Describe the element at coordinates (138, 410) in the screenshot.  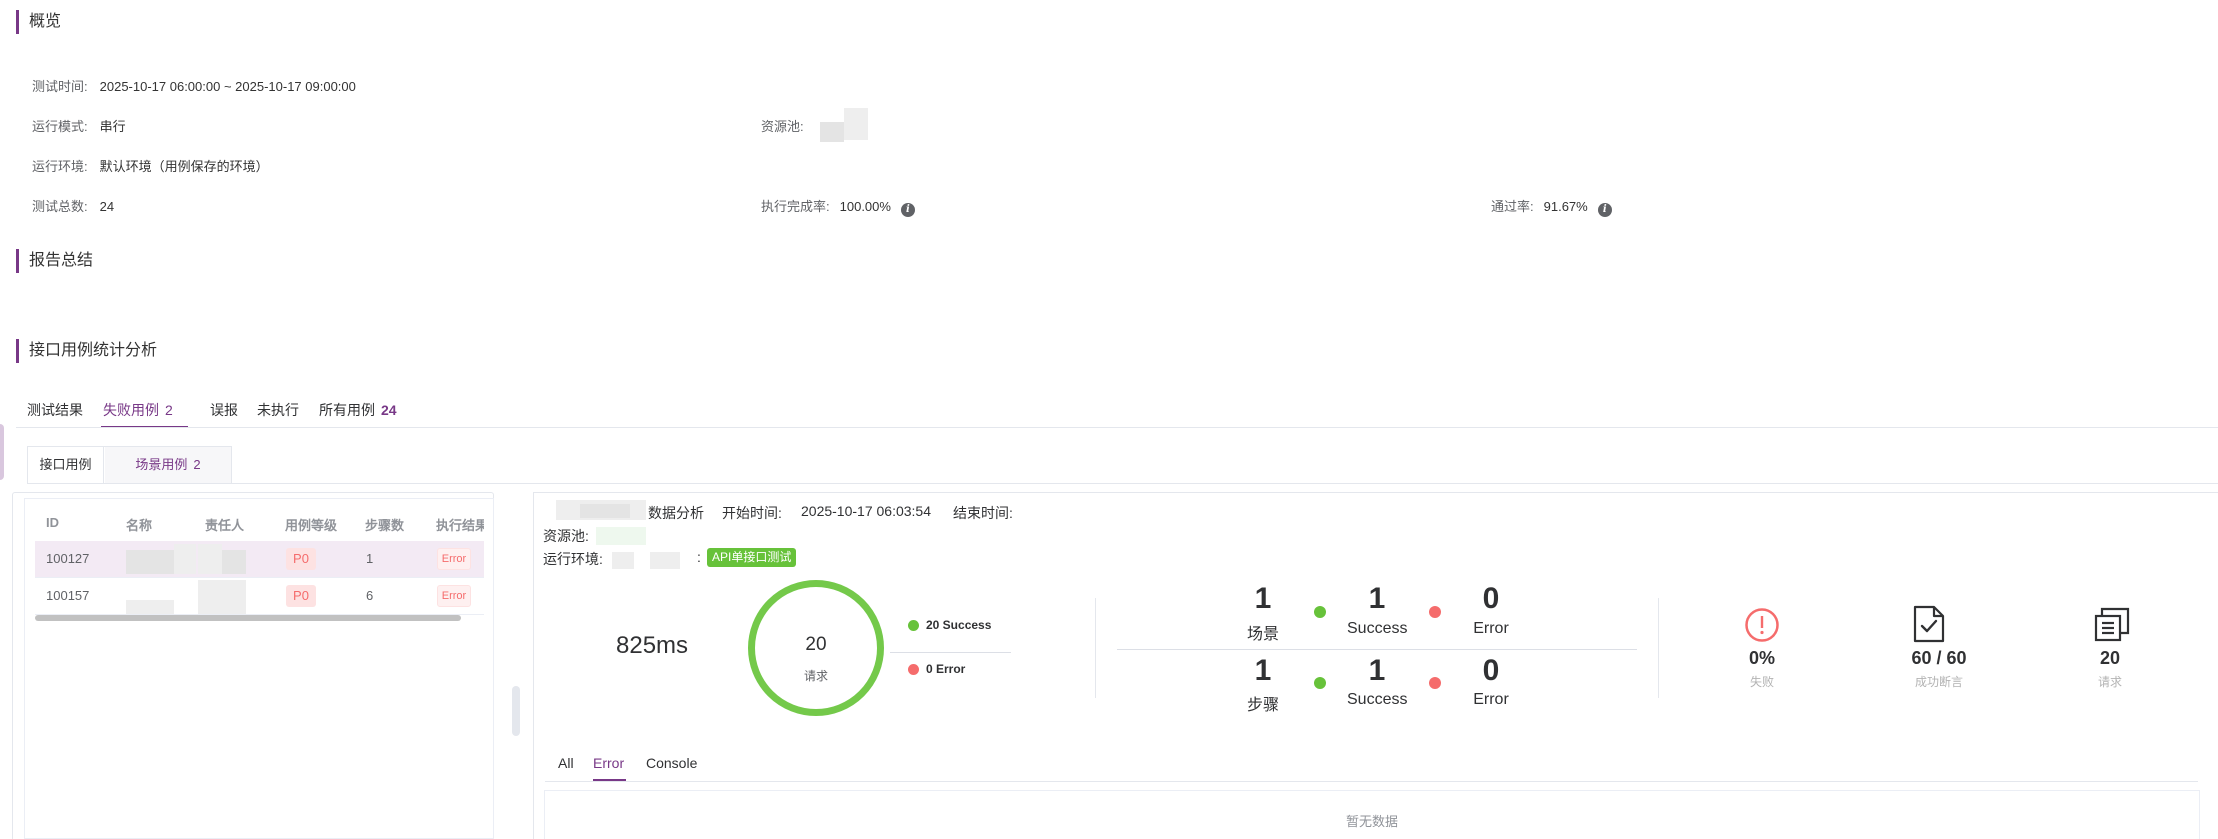
I see `tab-failed-cases: 失败用例 2` at that location.